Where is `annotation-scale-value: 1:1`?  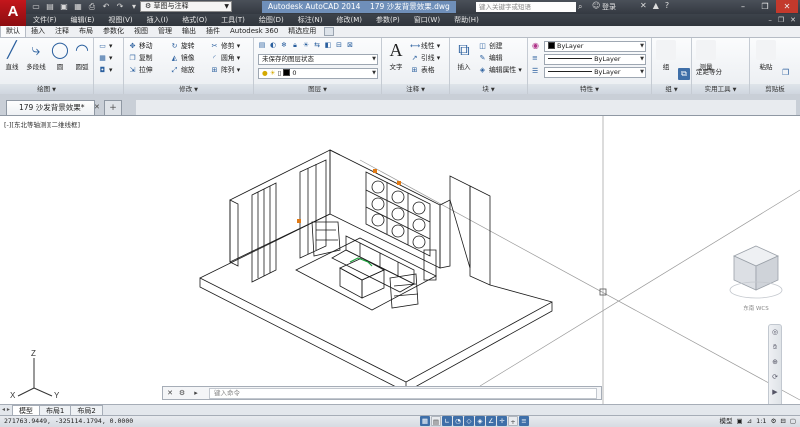
annotation-scale-value: 1:1 is located at coordinates (761, 421).